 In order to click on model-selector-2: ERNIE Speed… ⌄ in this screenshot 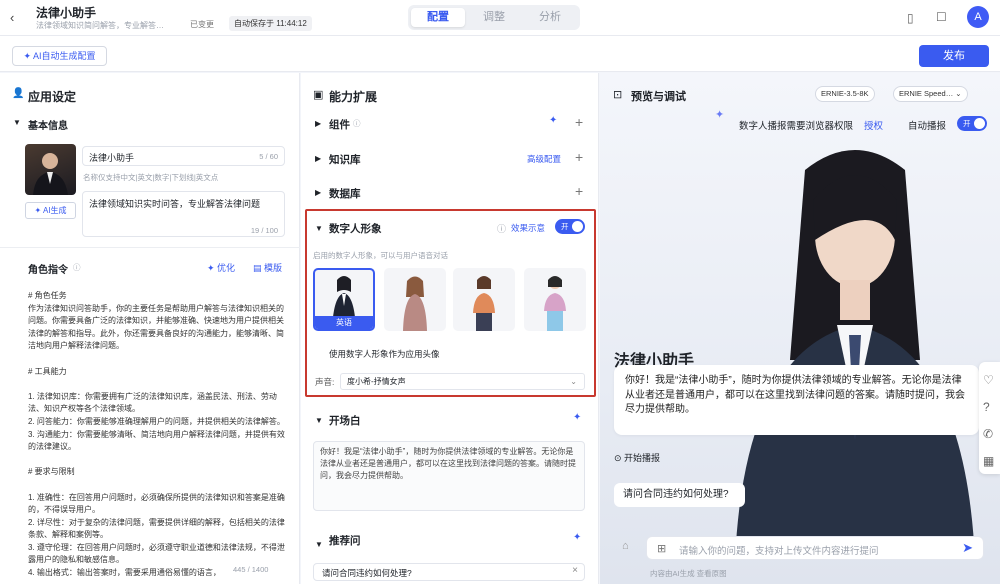, I will do `click(930, 94)`.